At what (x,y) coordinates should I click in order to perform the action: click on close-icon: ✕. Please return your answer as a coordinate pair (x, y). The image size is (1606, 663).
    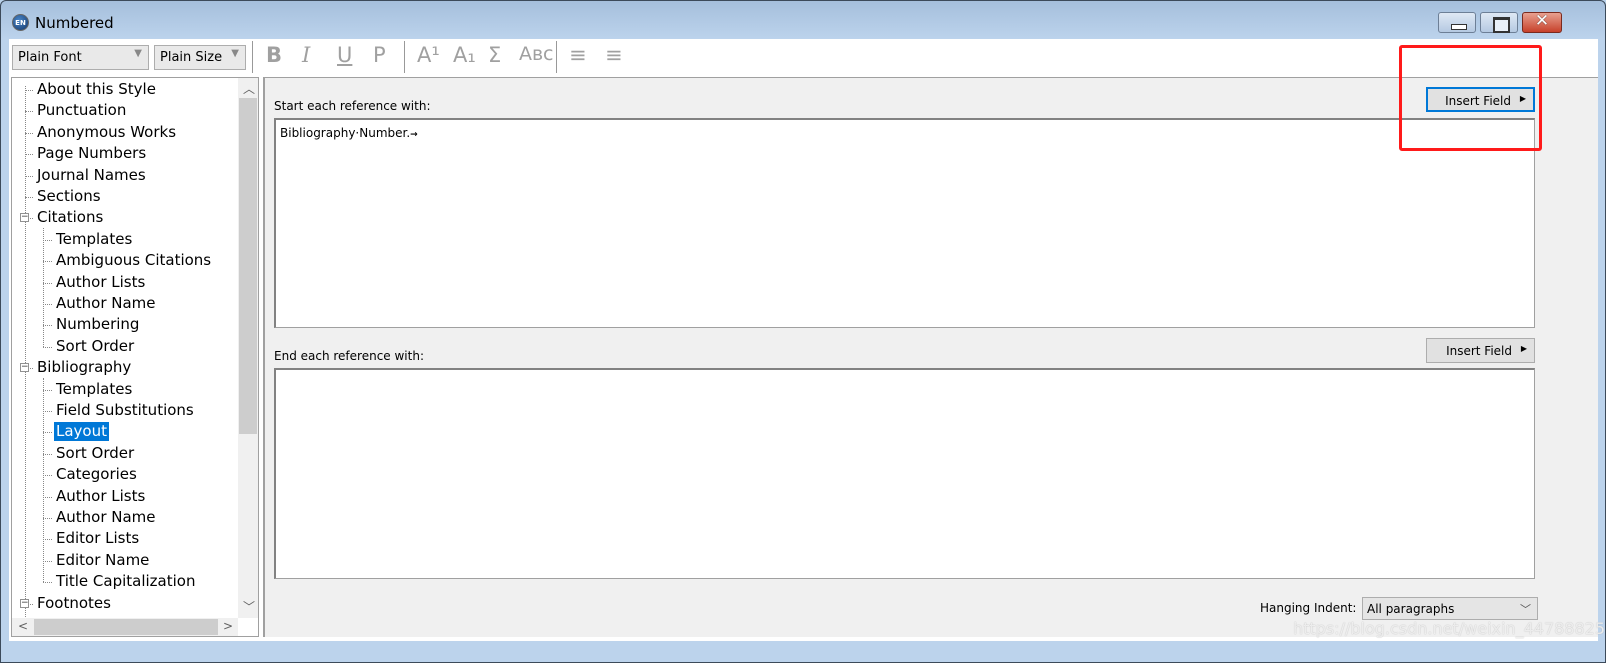
    Looking at the image, I should click on (1542, 21).